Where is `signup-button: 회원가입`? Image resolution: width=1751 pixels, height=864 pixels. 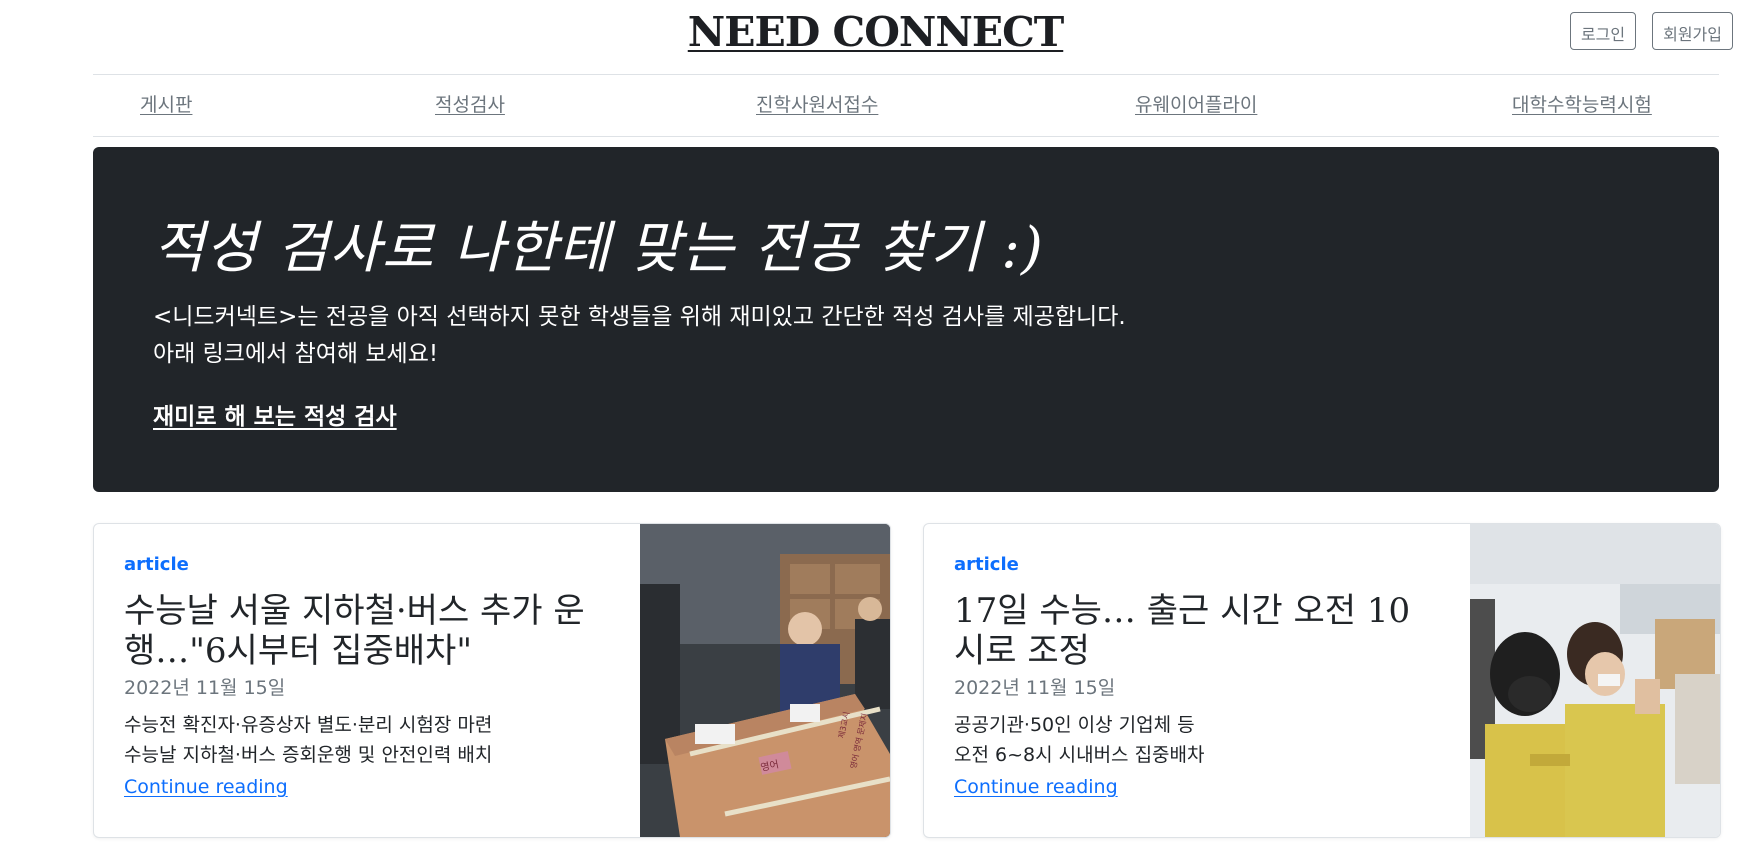 signup-button: 회원가입 is located at coordinates (1692, 31).